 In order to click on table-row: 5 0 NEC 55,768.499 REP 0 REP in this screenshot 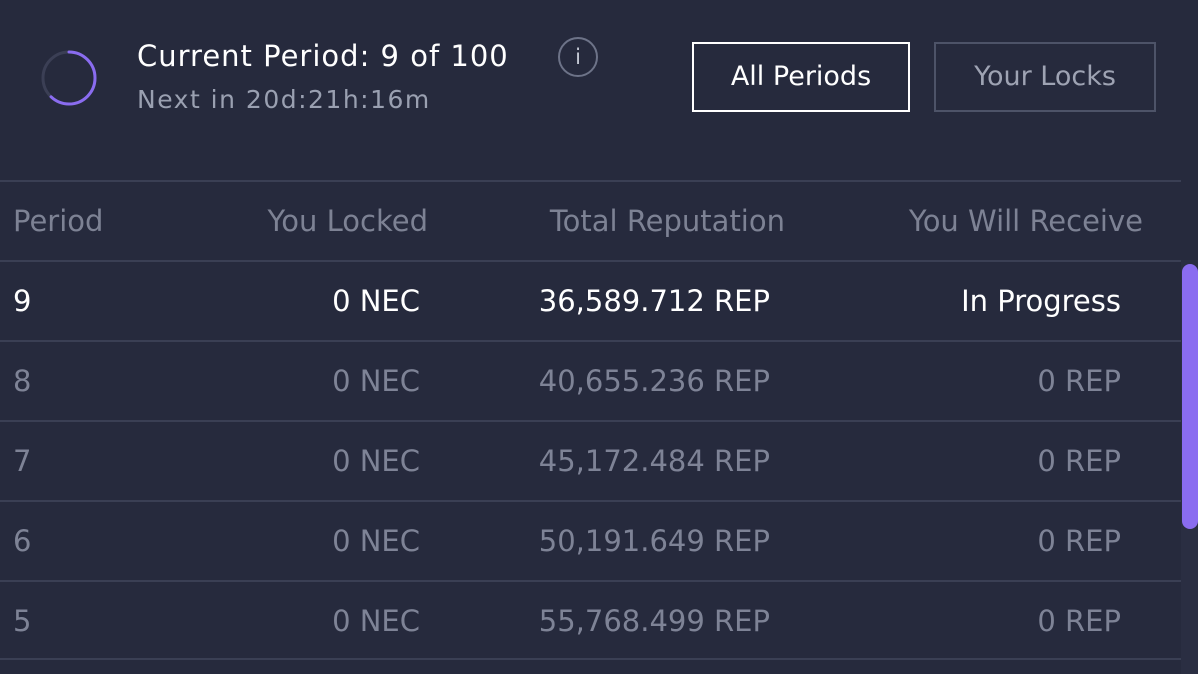, I will do `click(590, 620)`.